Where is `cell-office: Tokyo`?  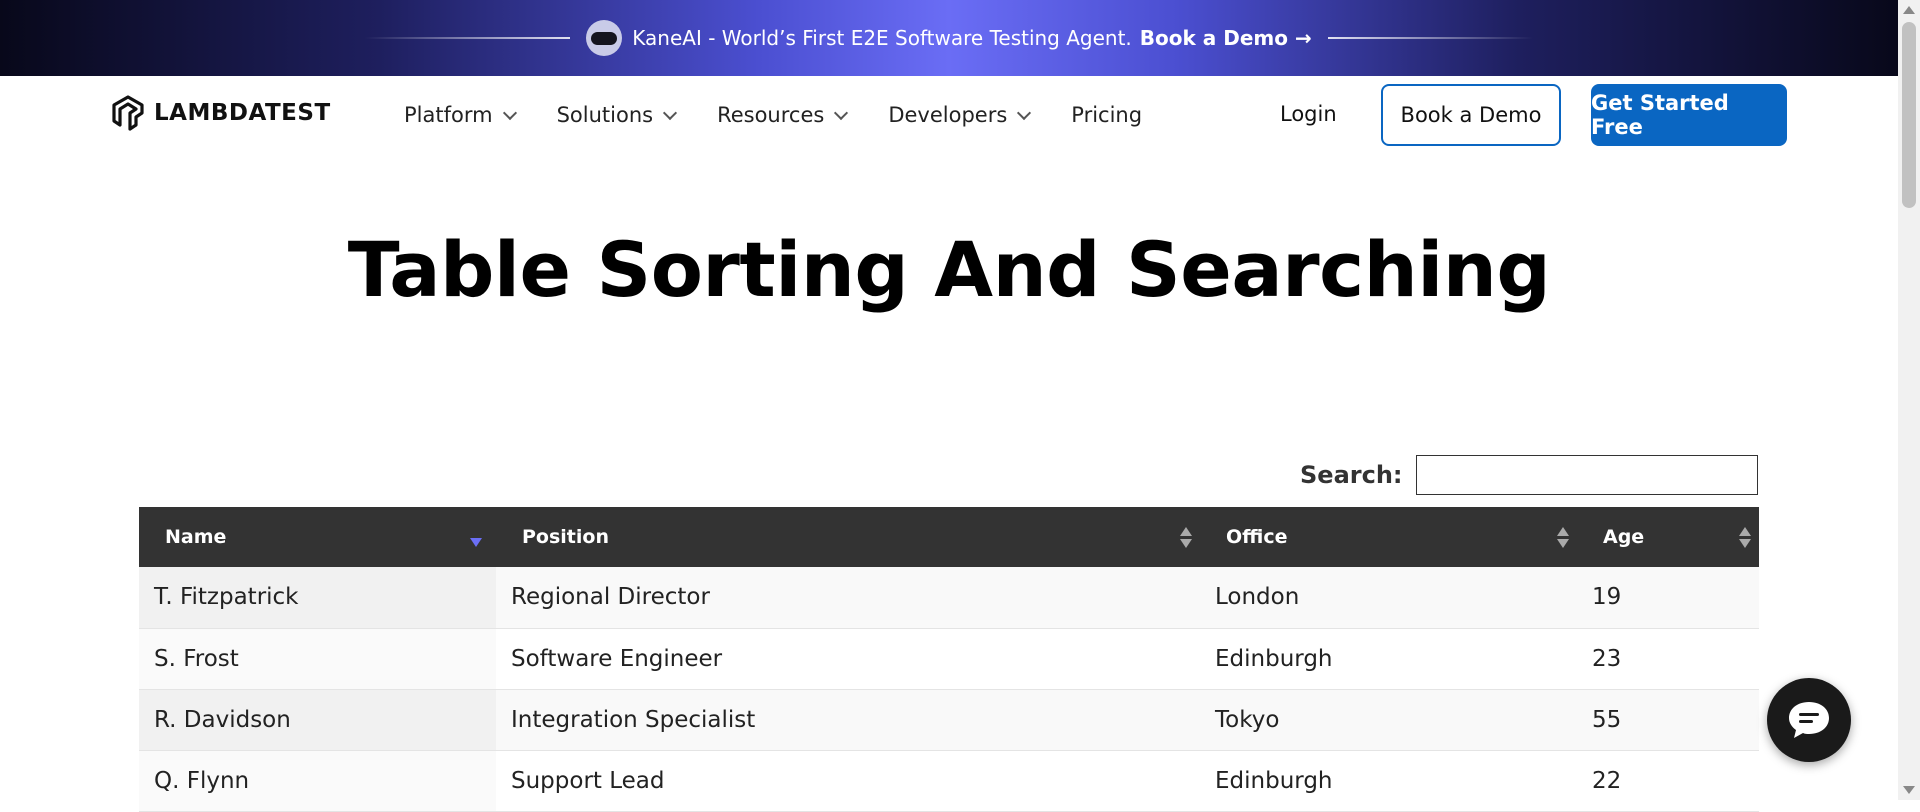
cell-office: Tokyo is located at coordinates (1247, 719).